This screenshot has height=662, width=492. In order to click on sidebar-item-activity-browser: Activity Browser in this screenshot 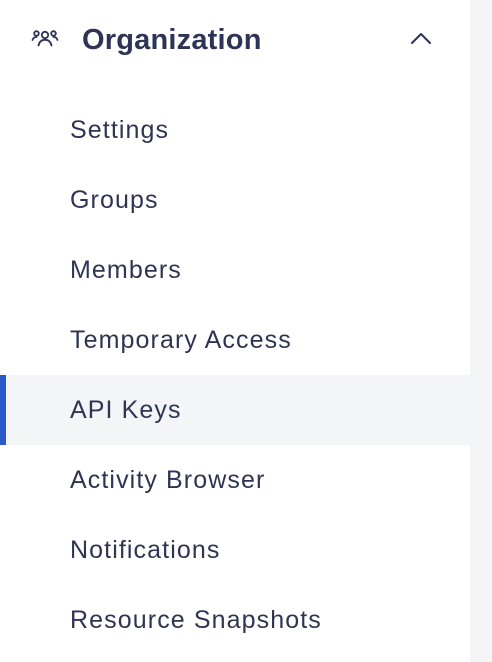, I will do `click(235, 480)`.